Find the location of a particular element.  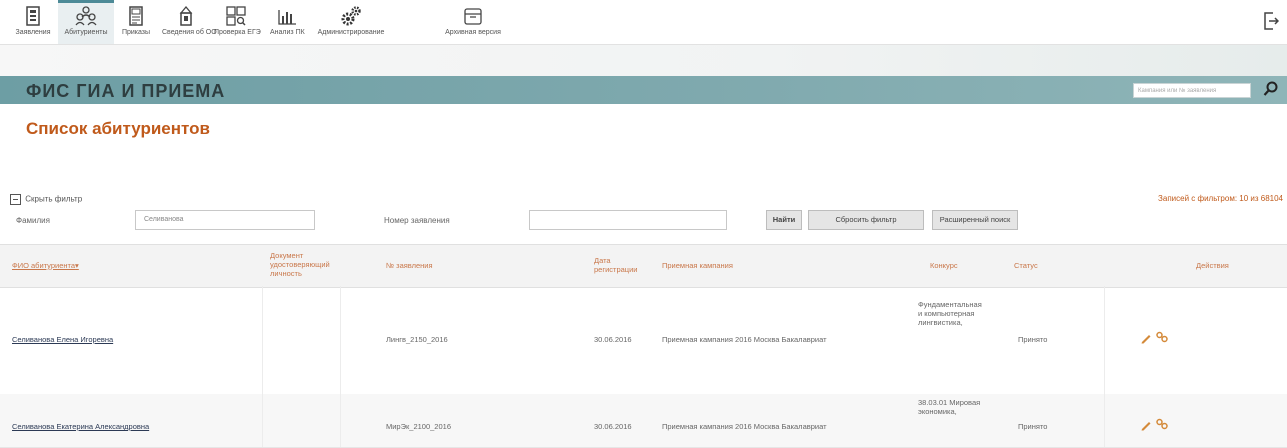

hide-filter-label: Скрыть фильтр is located at coordinates (54, 199).